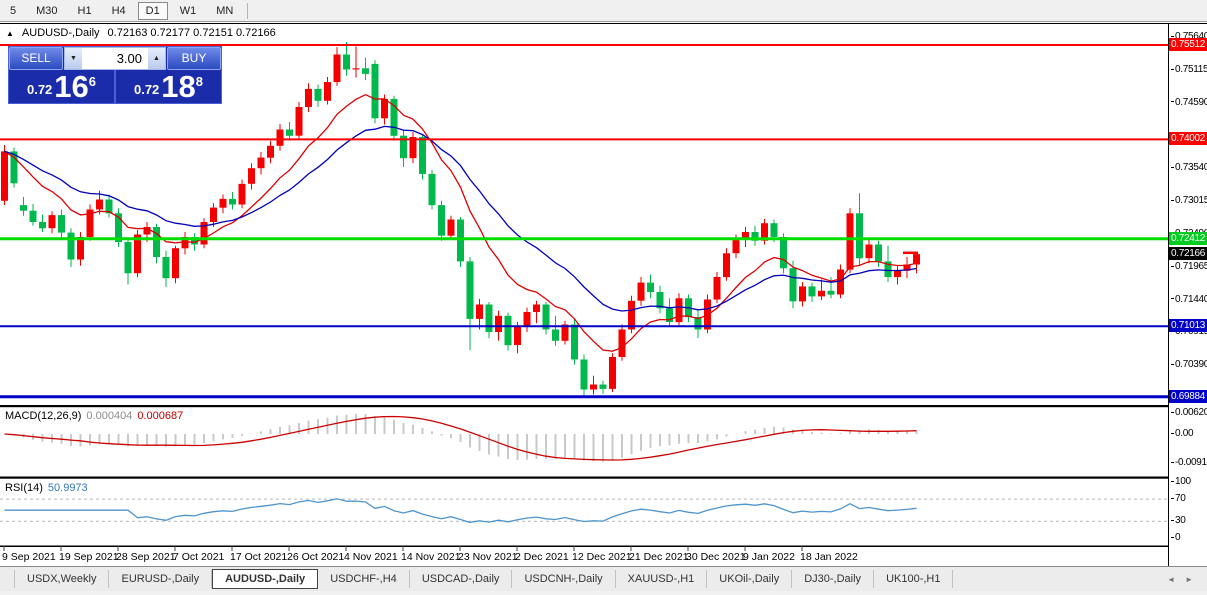  What do you see at coordinates (67, 488) in the screenshot?
I see `rsi-value: 50.9973` at bounding box center [67, 488].